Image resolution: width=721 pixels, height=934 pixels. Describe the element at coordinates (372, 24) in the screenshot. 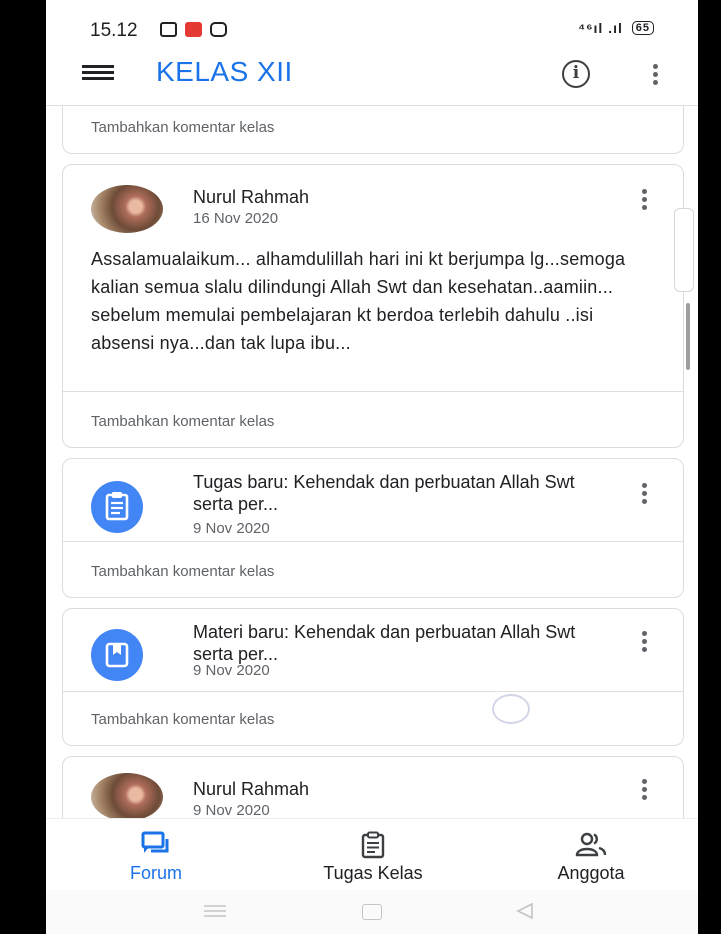

I see `status-bar: 15.12 ⁴⁶ıl .ıl 65` at that location.